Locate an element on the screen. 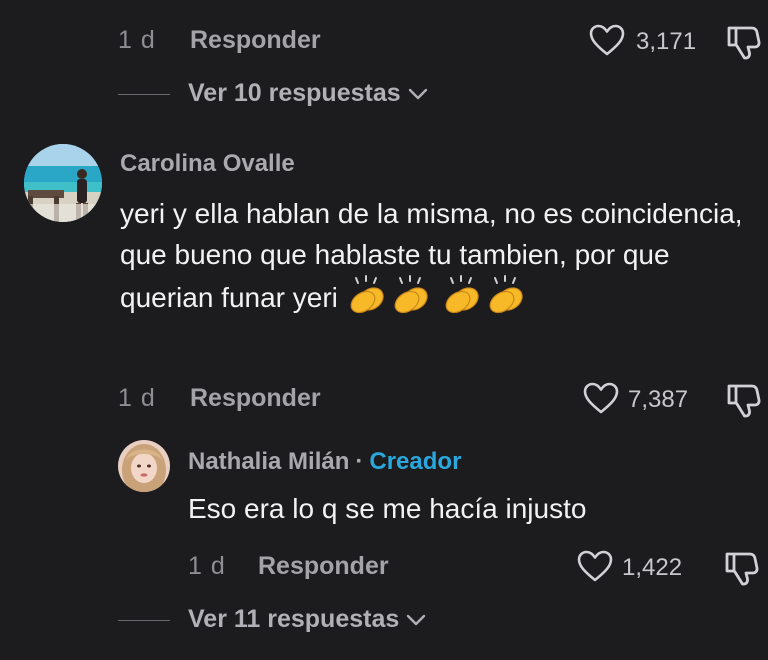  like-count: 7,387 is located at coordinates (658, 399).